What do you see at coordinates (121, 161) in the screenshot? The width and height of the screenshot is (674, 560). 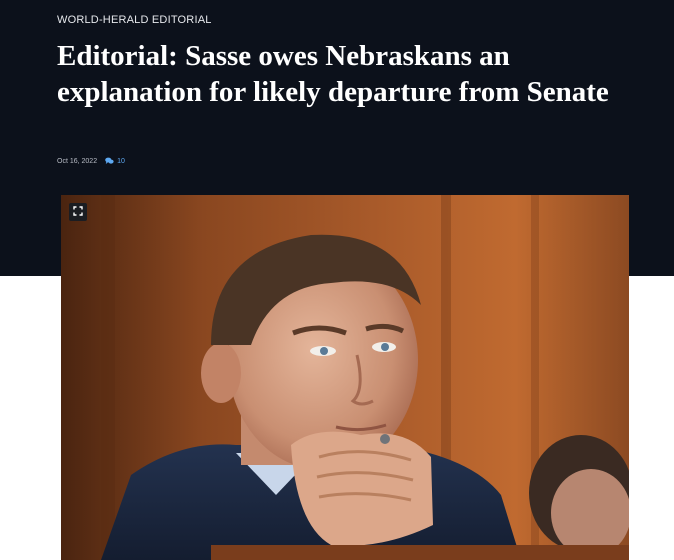 I see `comment-count: 10` at bounding box center [121, 161].